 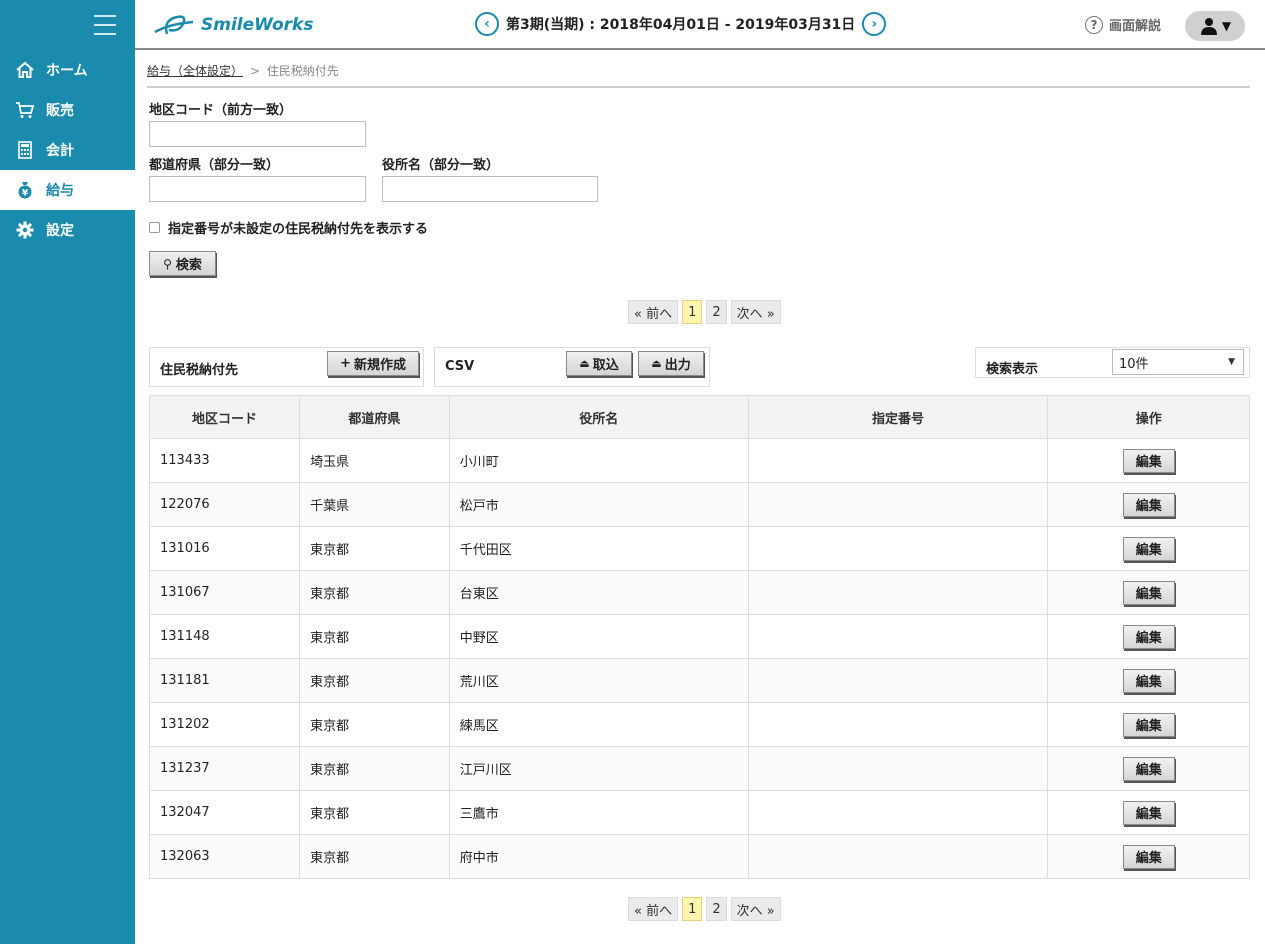 I want to click on export-button: ⏏ 出力, so click(x=671, y=363).